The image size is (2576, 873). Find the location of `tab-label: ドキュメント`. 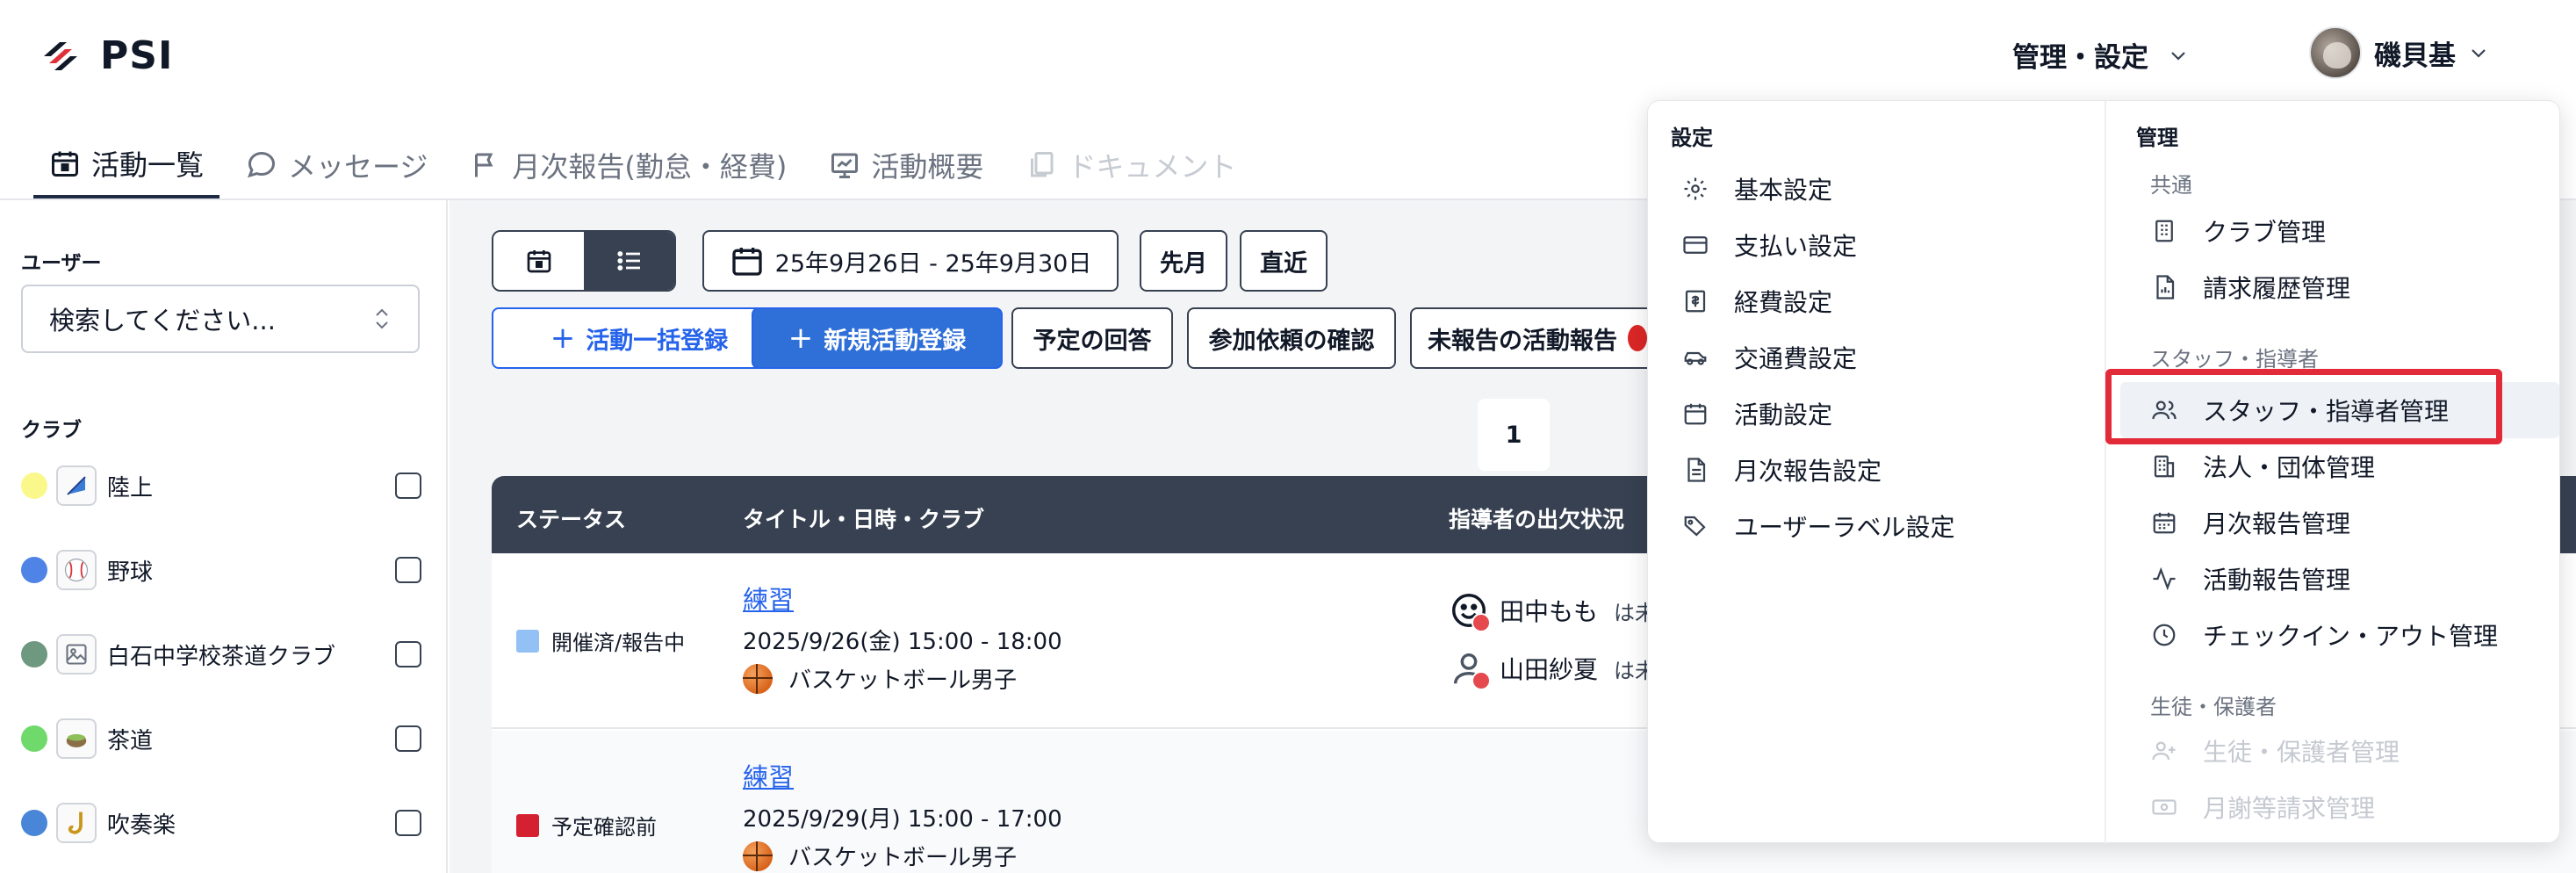

tab-label: ドキュメント is located at coordinates (1152, 167).